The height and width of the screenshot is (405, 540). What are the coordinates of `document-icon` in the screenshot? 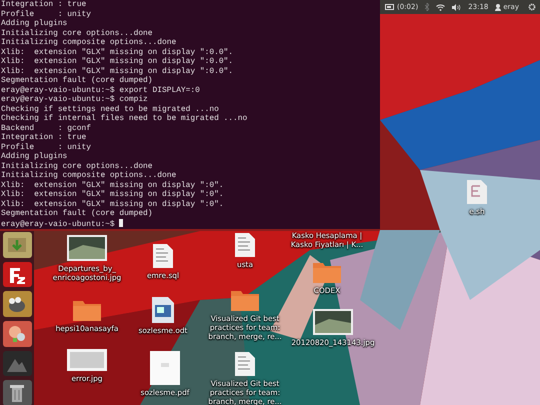 It's located at (163, 310).